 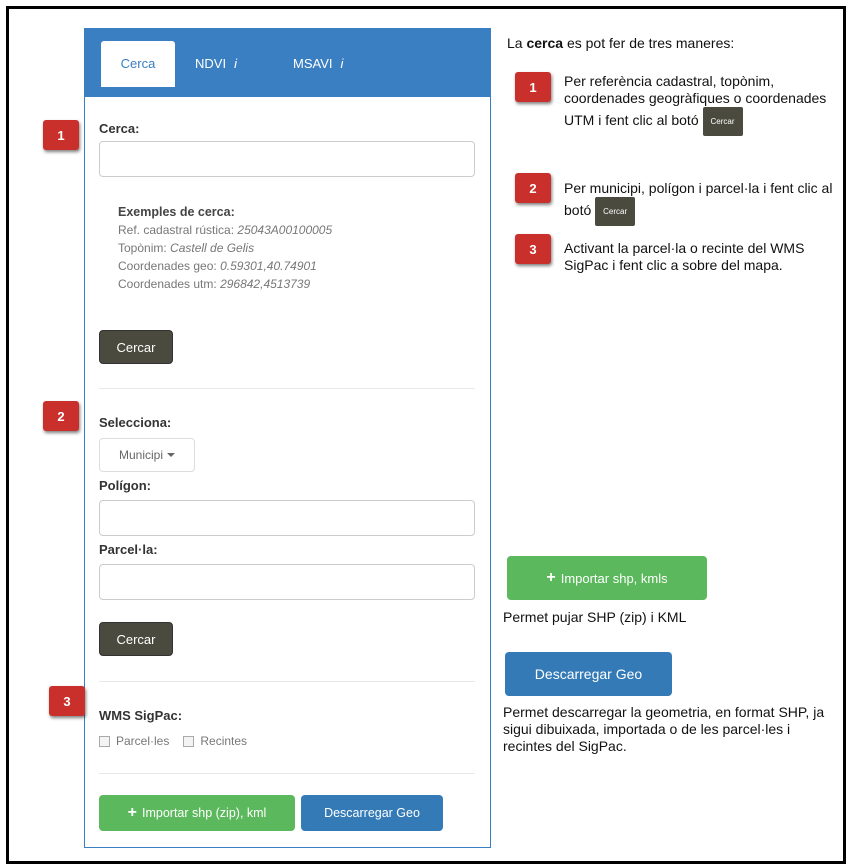 I want to click on chevron-down-icon, so click(x=171, y=455).